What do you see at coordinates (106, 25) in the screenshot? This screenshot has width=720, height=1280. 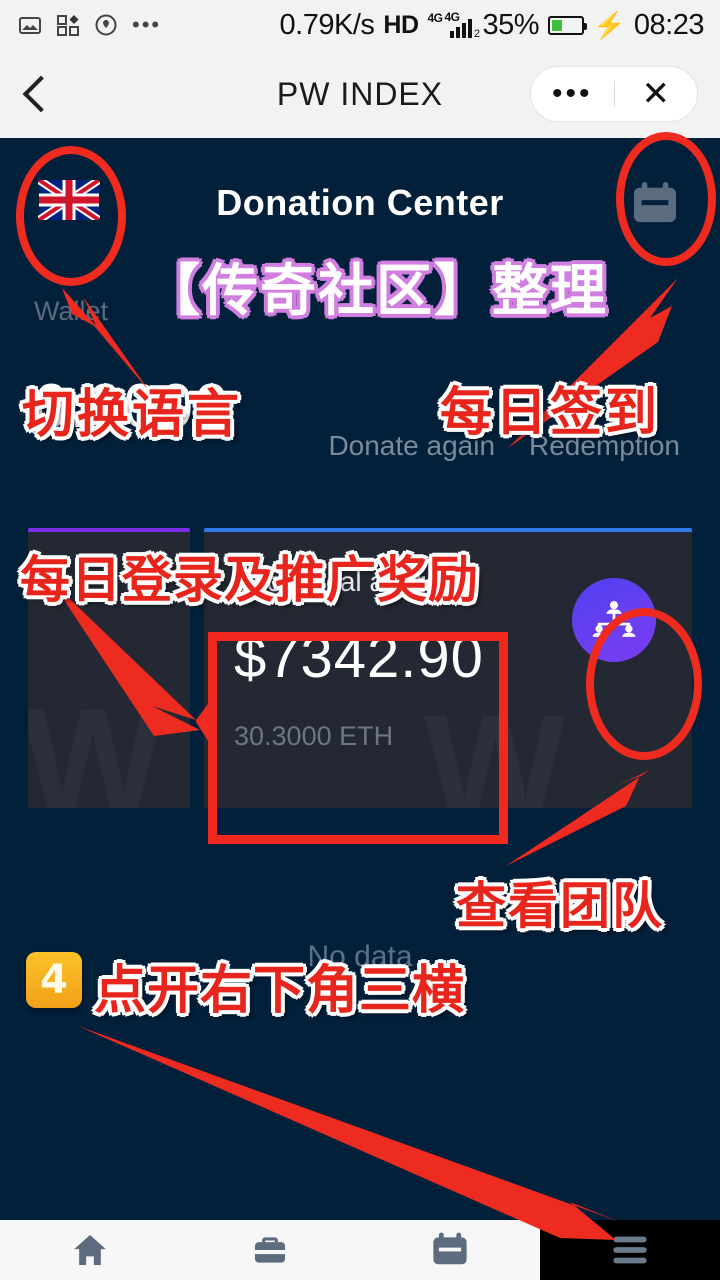 I see `location-pin-icon` at bounding box center [106, 25].